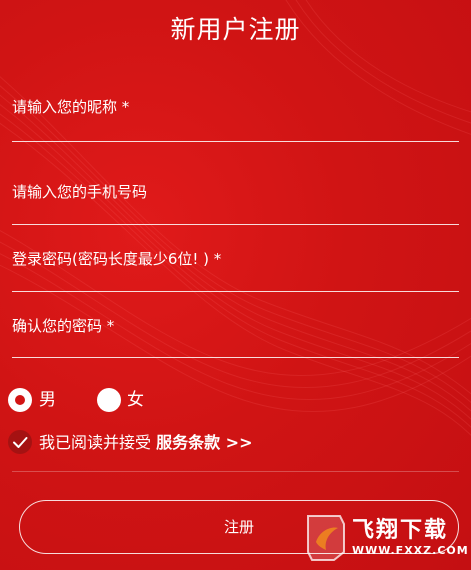 The height and width of the screenshot is (570, 471). I want to click on watermark: 飞翔下载 WWW.FXXZ.COM, so click(386, 537).